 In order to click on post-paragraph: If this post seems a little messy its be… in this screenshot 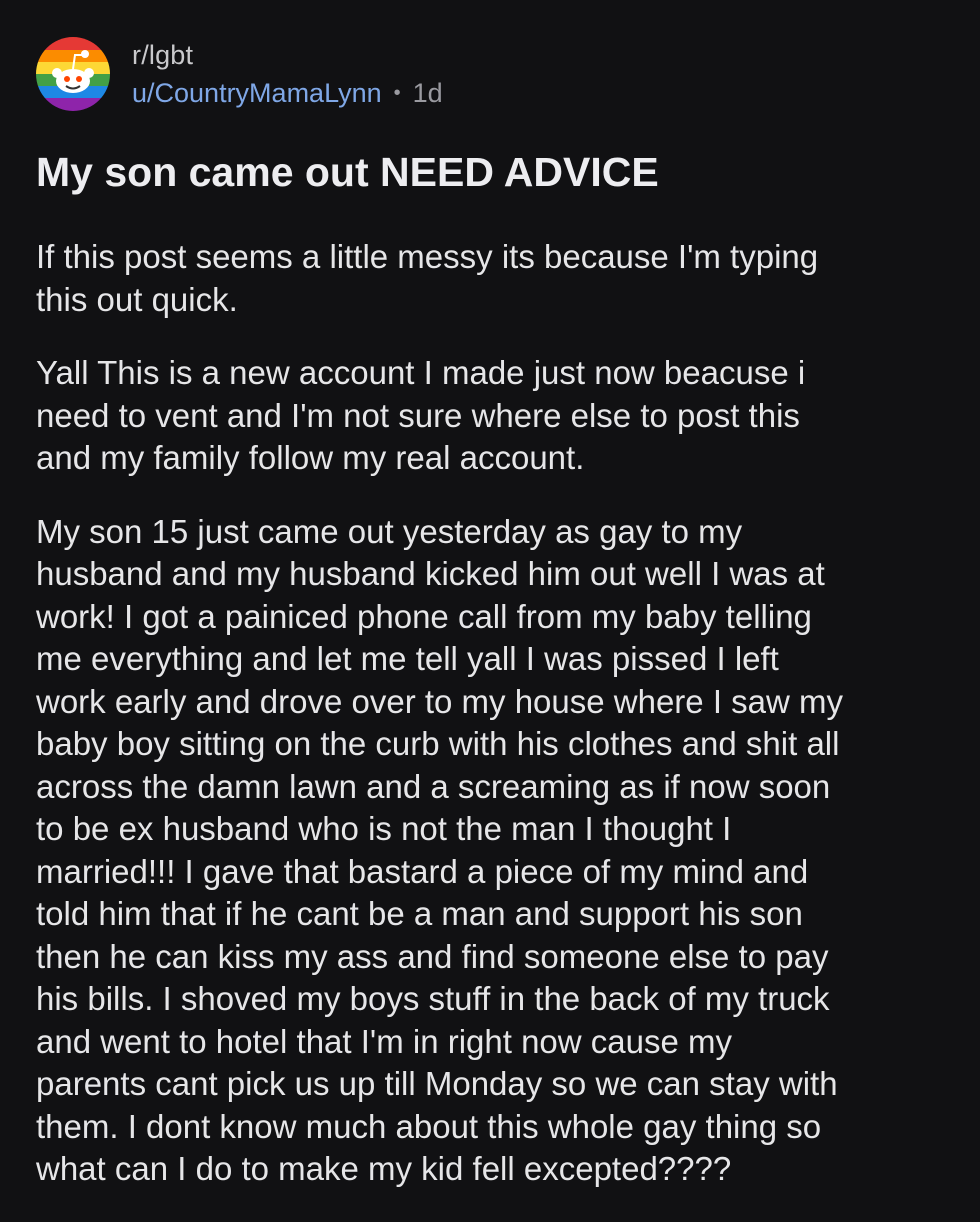, I will do `click(427, 278)`.